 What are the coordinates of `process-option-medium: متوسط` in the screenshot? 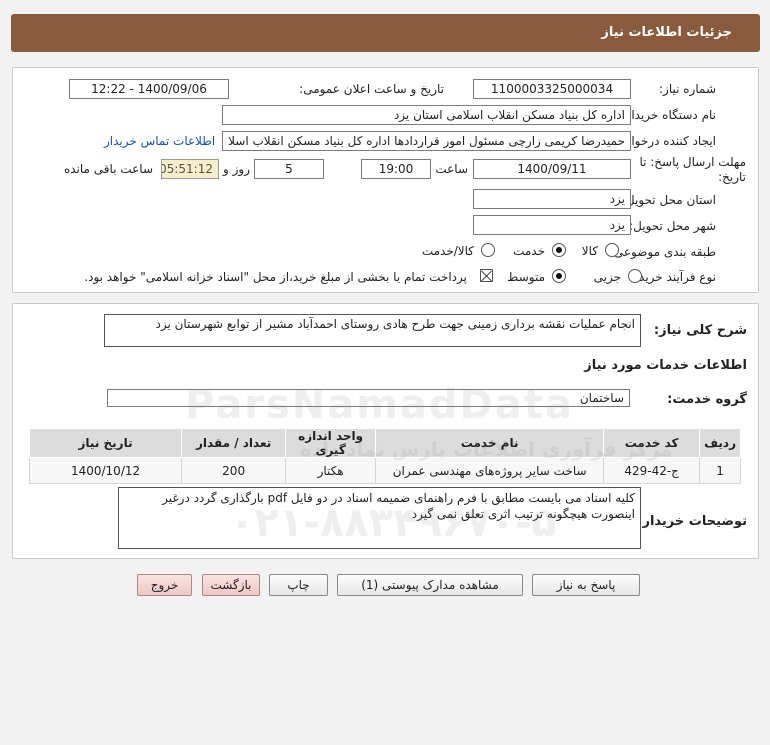 It's located at (526, 277).